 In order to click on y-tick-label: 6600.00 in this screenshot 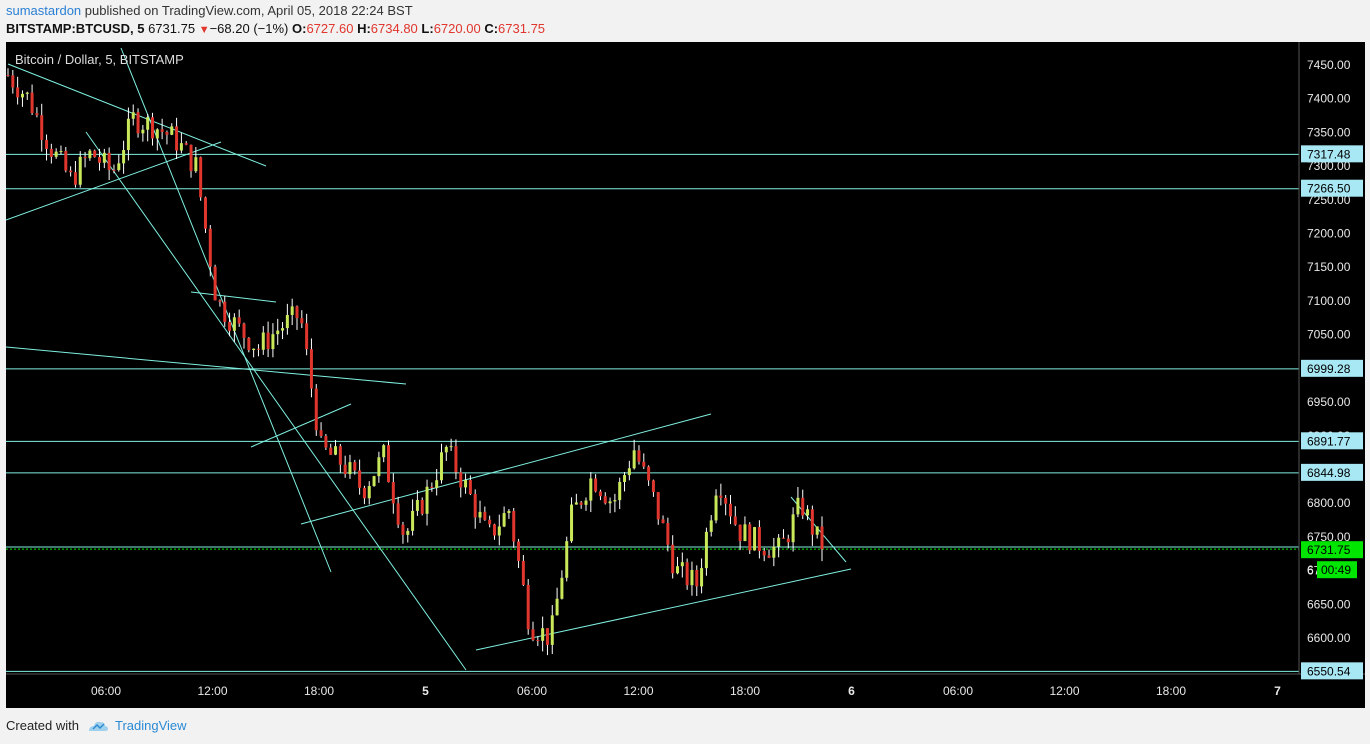, I will do `click(1329, 638)`.